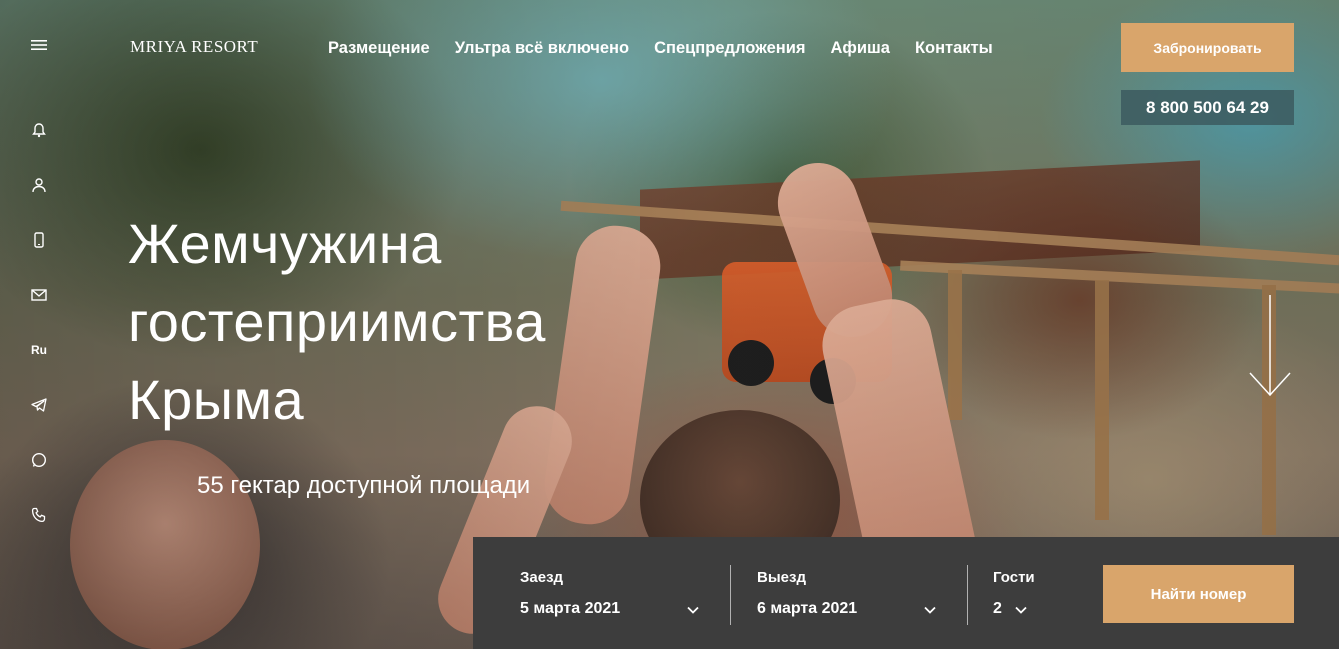 The image size is (1339, 649). What do you see at coordinates (216, 399) in the screenshot?
I see `hero-title-line: Крыма` at bounding box center [216, 399].